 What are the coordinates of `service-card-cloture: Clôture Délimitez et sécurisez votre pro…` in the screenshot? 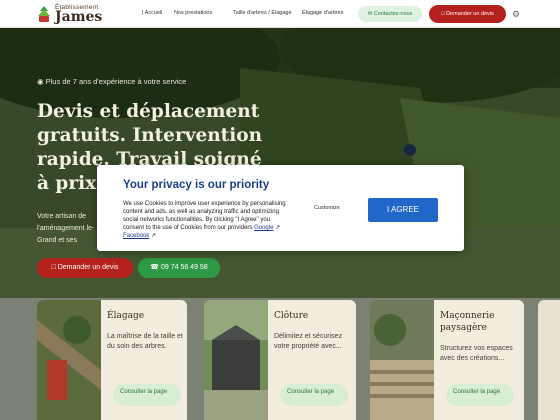 It's located at (280, 360).